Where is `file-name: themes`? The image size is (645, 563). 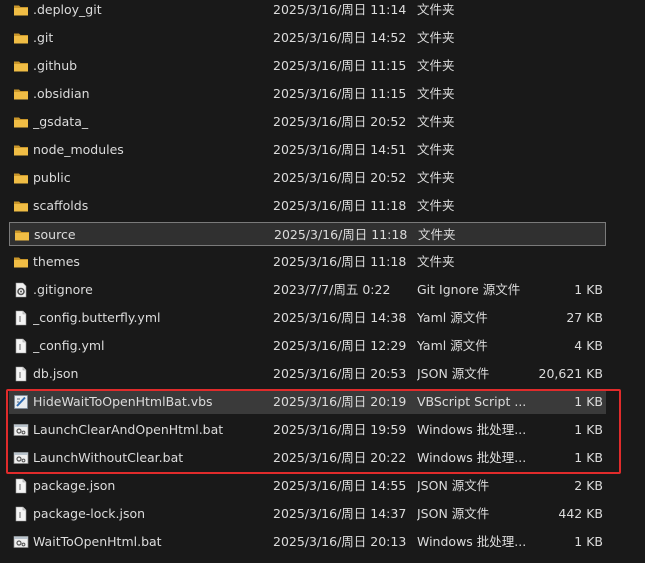 file-name: themes is located at coordinates (56, 261).